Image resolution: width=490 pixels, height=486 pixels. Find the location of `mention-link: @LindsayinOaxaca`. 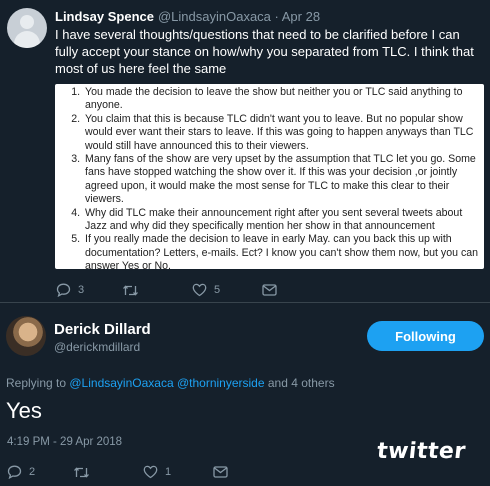

mention-link: @LindsayinOaxaca is located at coordinates (121, 383).